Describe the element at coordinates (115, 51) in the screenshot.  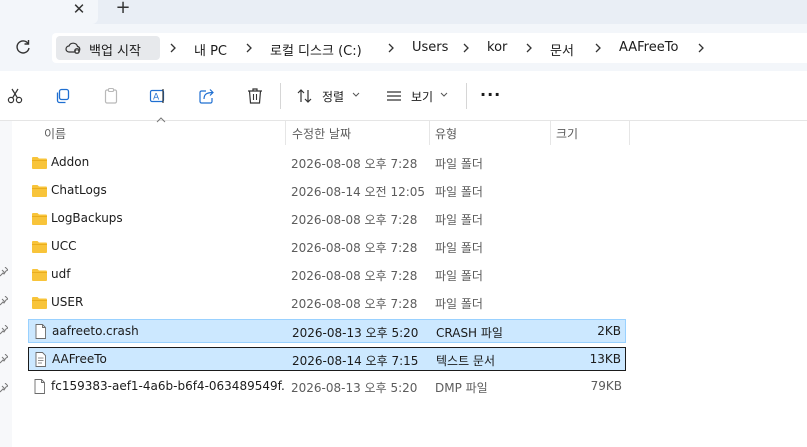
I see `backup-label: 백업 시작` at that location.